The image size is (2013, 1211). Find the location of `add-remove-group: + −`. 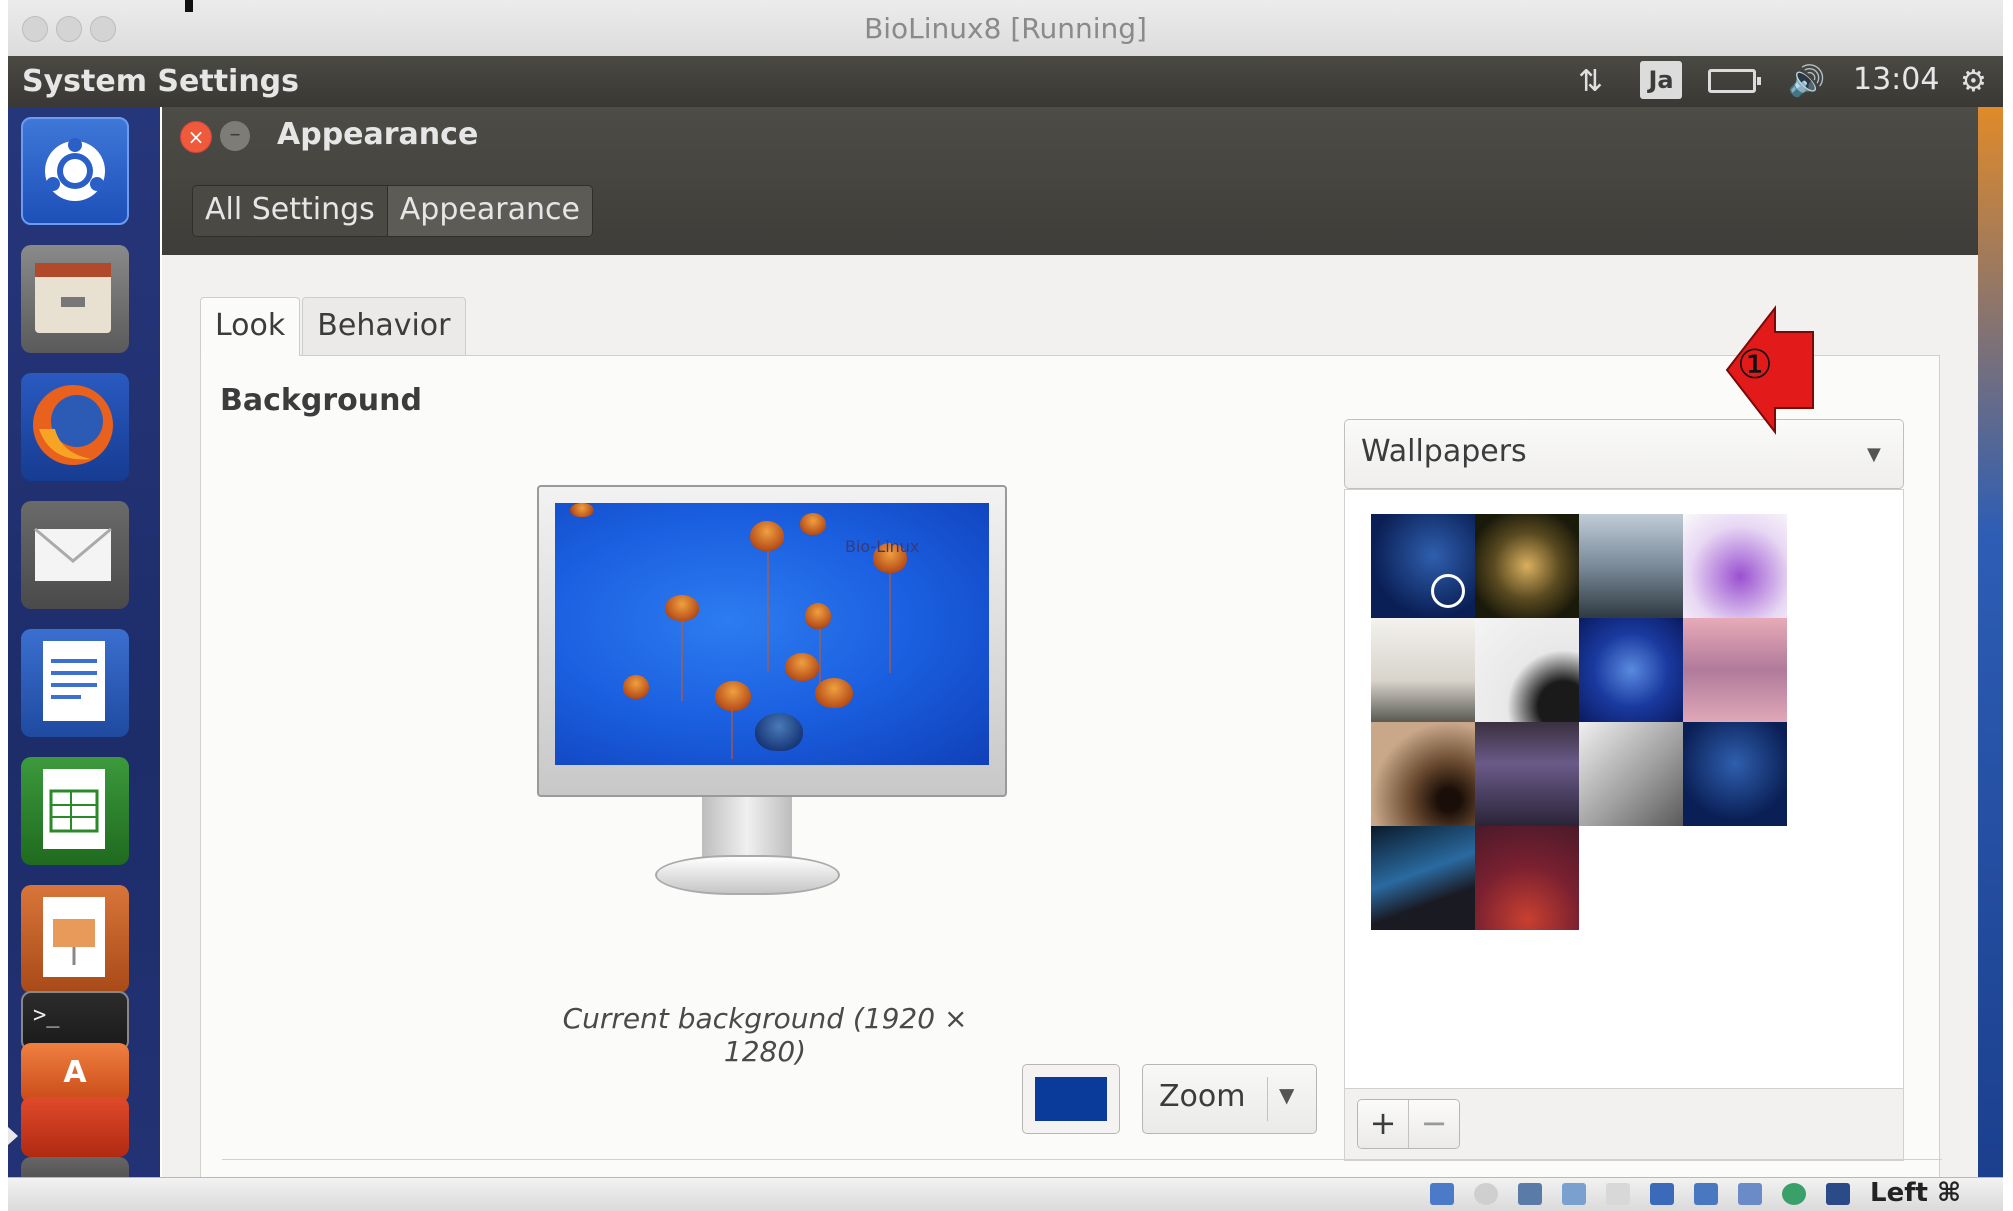

add-remove-group: + − is located at coordinates (1408, 1124).